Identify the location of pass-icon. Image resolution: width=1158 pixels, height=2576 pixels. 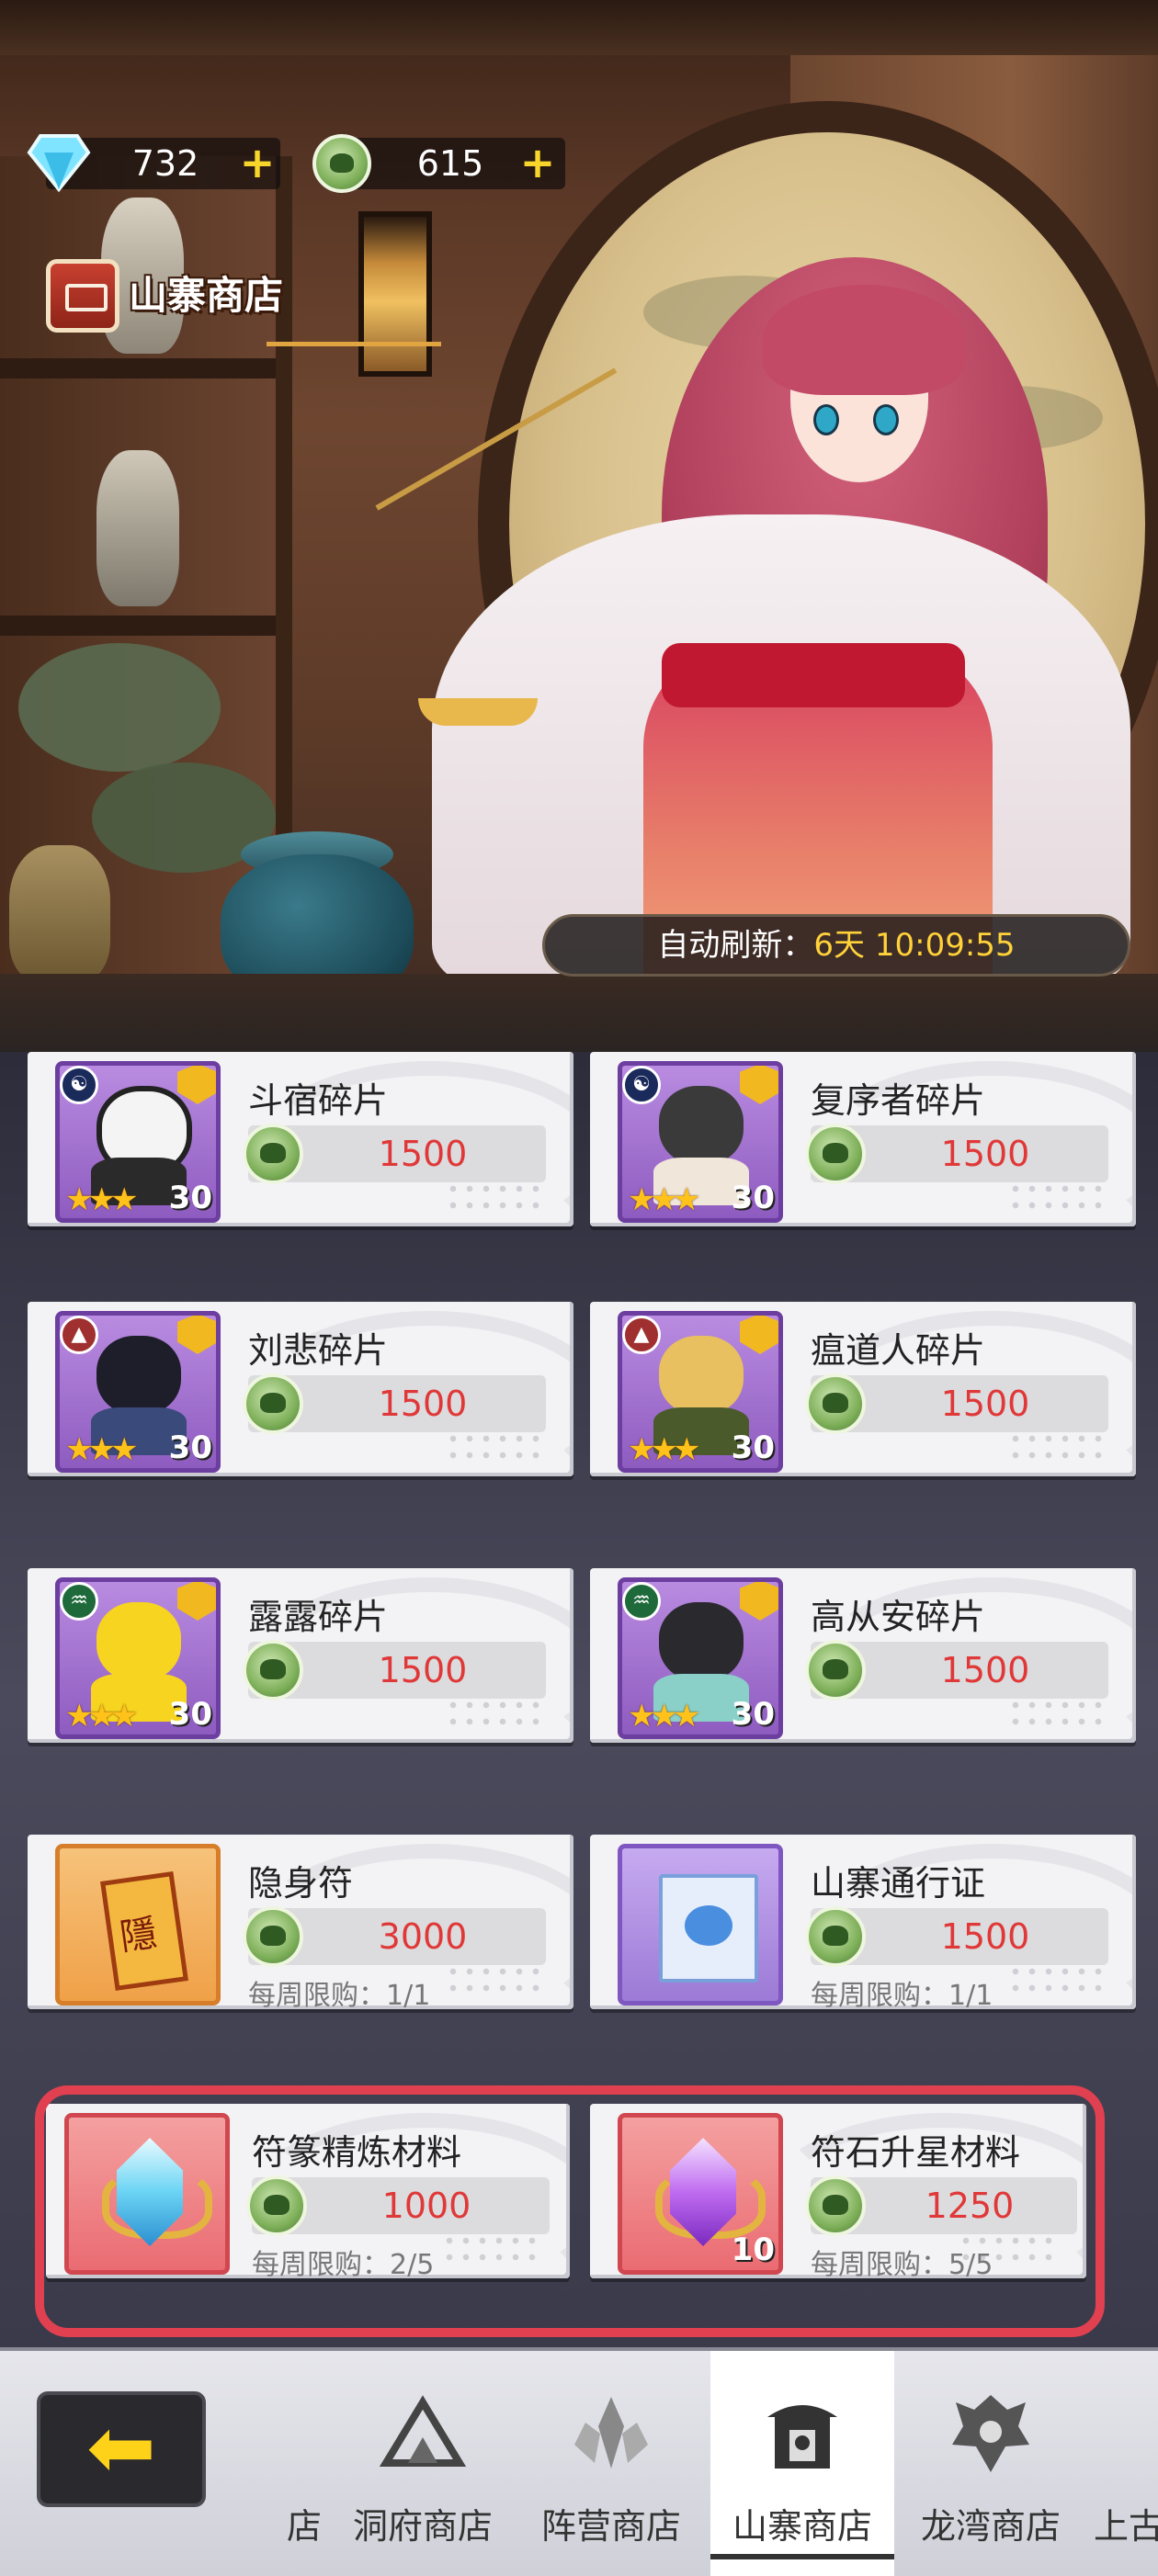
(708, 1928).